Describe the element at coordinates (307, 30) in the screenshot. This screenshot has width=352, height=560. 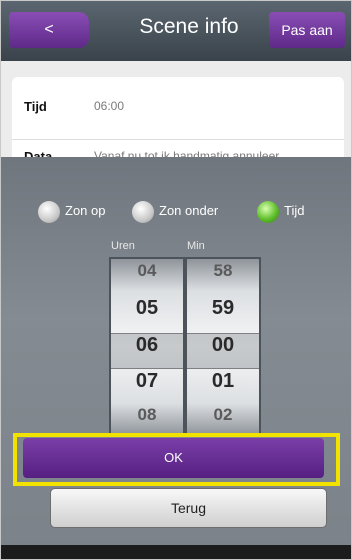
I see `edit-button: Pas aan` at that location.